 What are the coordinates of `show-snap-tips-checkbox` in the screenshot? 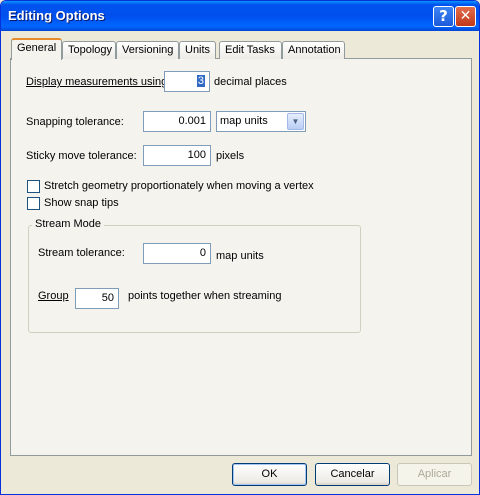 It's located at (33, 203).